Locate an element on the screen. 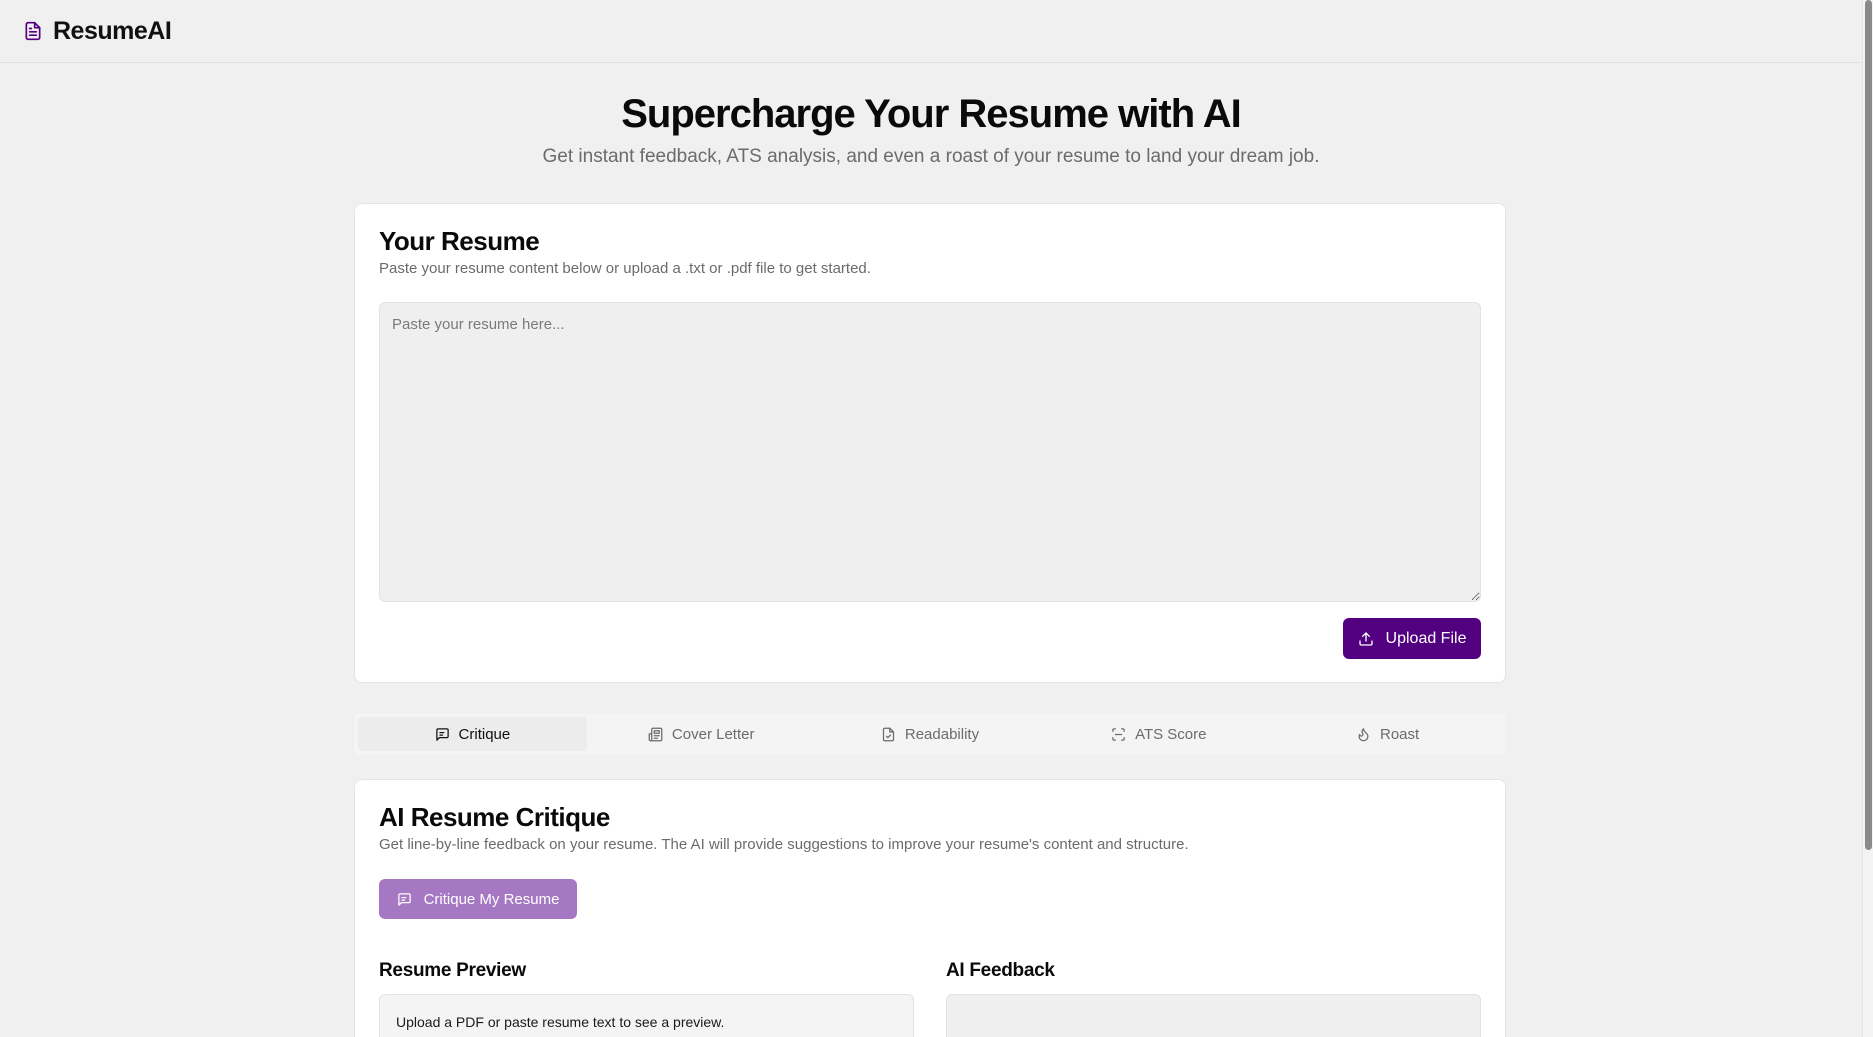 This screenshot has width=1873, height=1037. brand-name: ResumeAI is located at coordinates (112, 31).